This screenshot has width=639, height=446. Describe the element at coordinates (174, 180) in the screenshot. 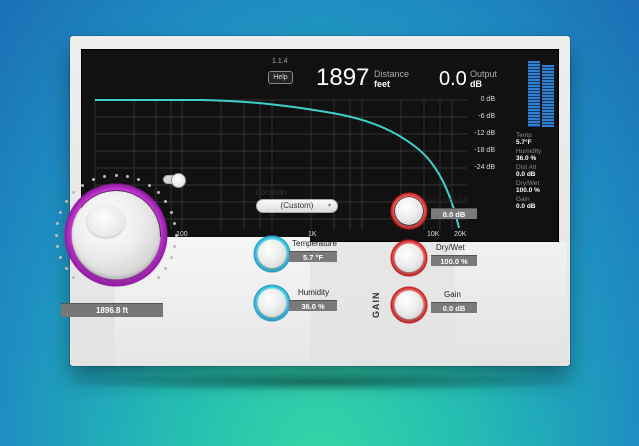

I see `mode-toggle` at that location.